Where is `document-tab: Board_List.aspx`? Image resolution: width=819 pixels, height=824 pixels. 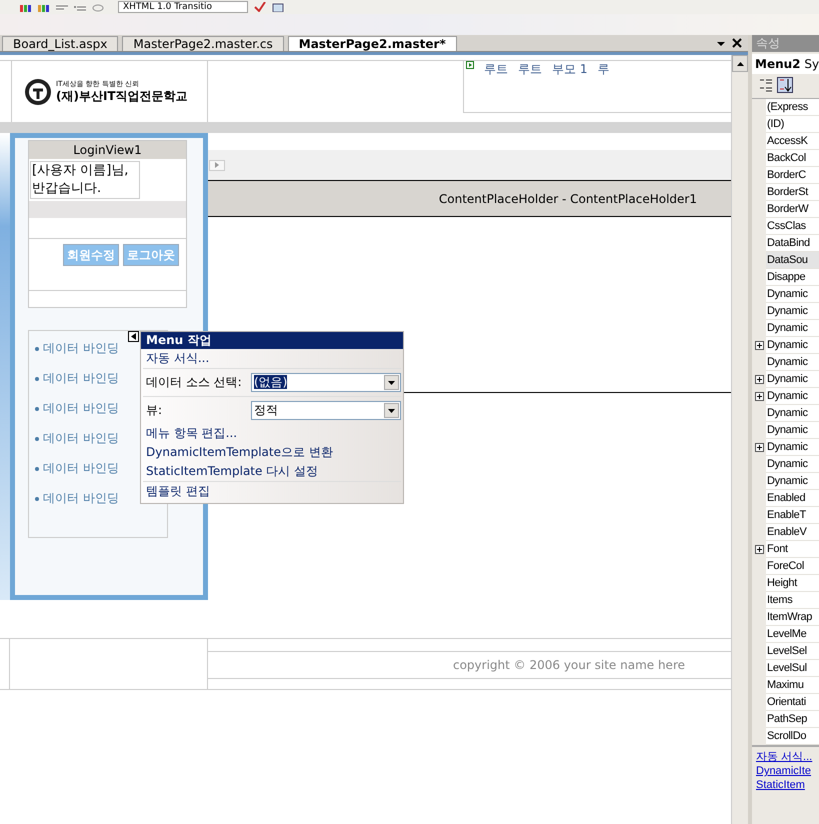
document-tab: Board_List.aspx is located at coordinates (60, 43).